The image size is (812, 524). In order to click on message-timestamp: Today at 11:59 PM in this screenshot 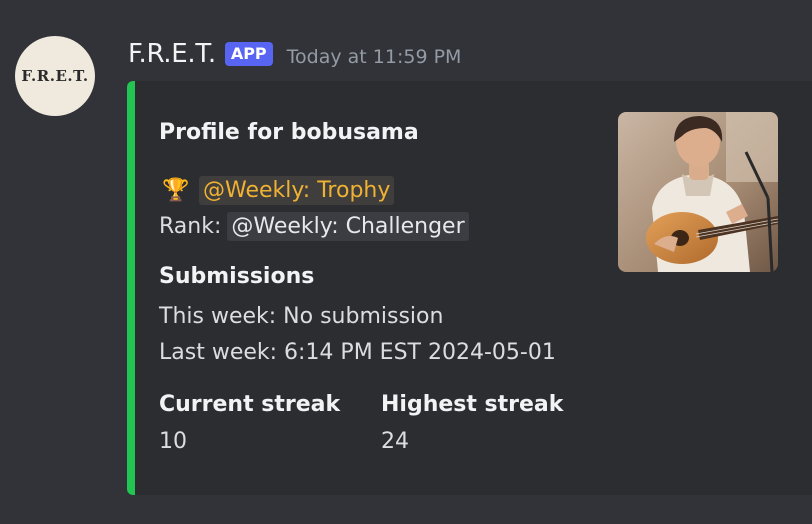, I will do `click(374, 57)`.